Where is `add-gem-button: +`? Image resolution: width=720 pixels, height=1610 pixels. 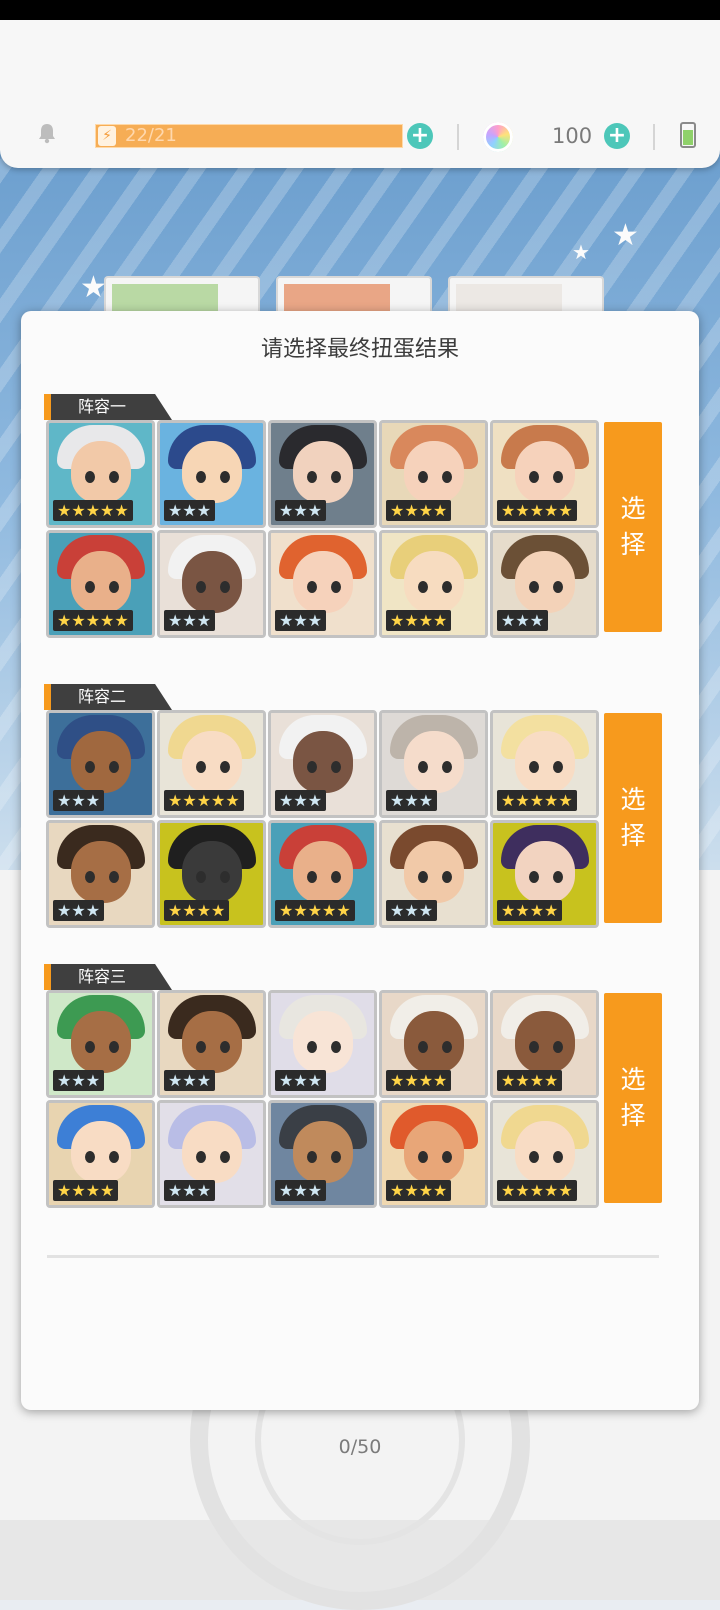 add-gem-button: + is located at coordinates (617, 136).